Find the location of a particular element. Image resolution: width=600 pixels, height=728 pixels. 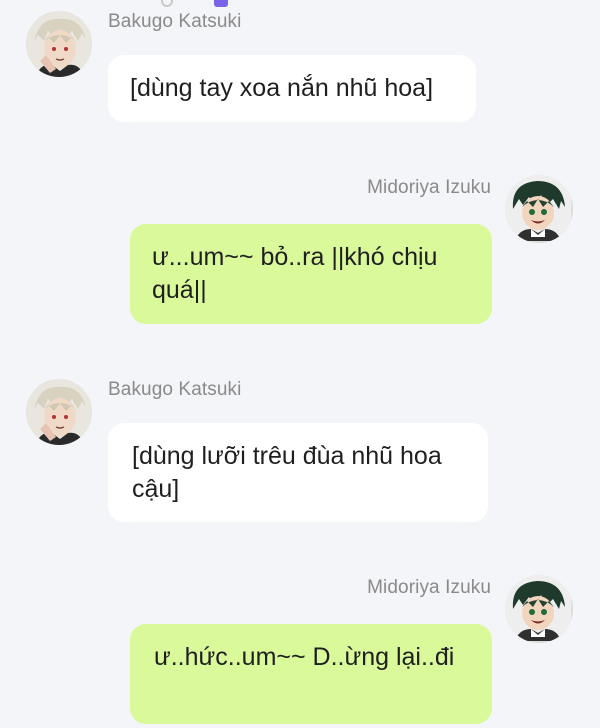

message-bubble: ư..hức..um~~ D..ừng lại..đi is located at coordinates (311, 674).